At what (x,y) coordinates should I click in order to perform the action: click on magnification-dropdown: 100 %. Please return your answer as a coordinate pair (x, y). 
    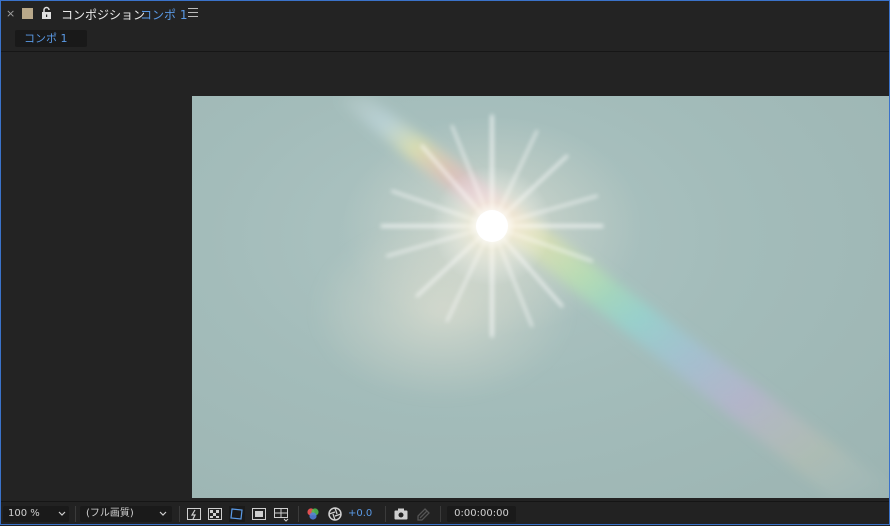
    Looking at the image, I should click on (36, 514).